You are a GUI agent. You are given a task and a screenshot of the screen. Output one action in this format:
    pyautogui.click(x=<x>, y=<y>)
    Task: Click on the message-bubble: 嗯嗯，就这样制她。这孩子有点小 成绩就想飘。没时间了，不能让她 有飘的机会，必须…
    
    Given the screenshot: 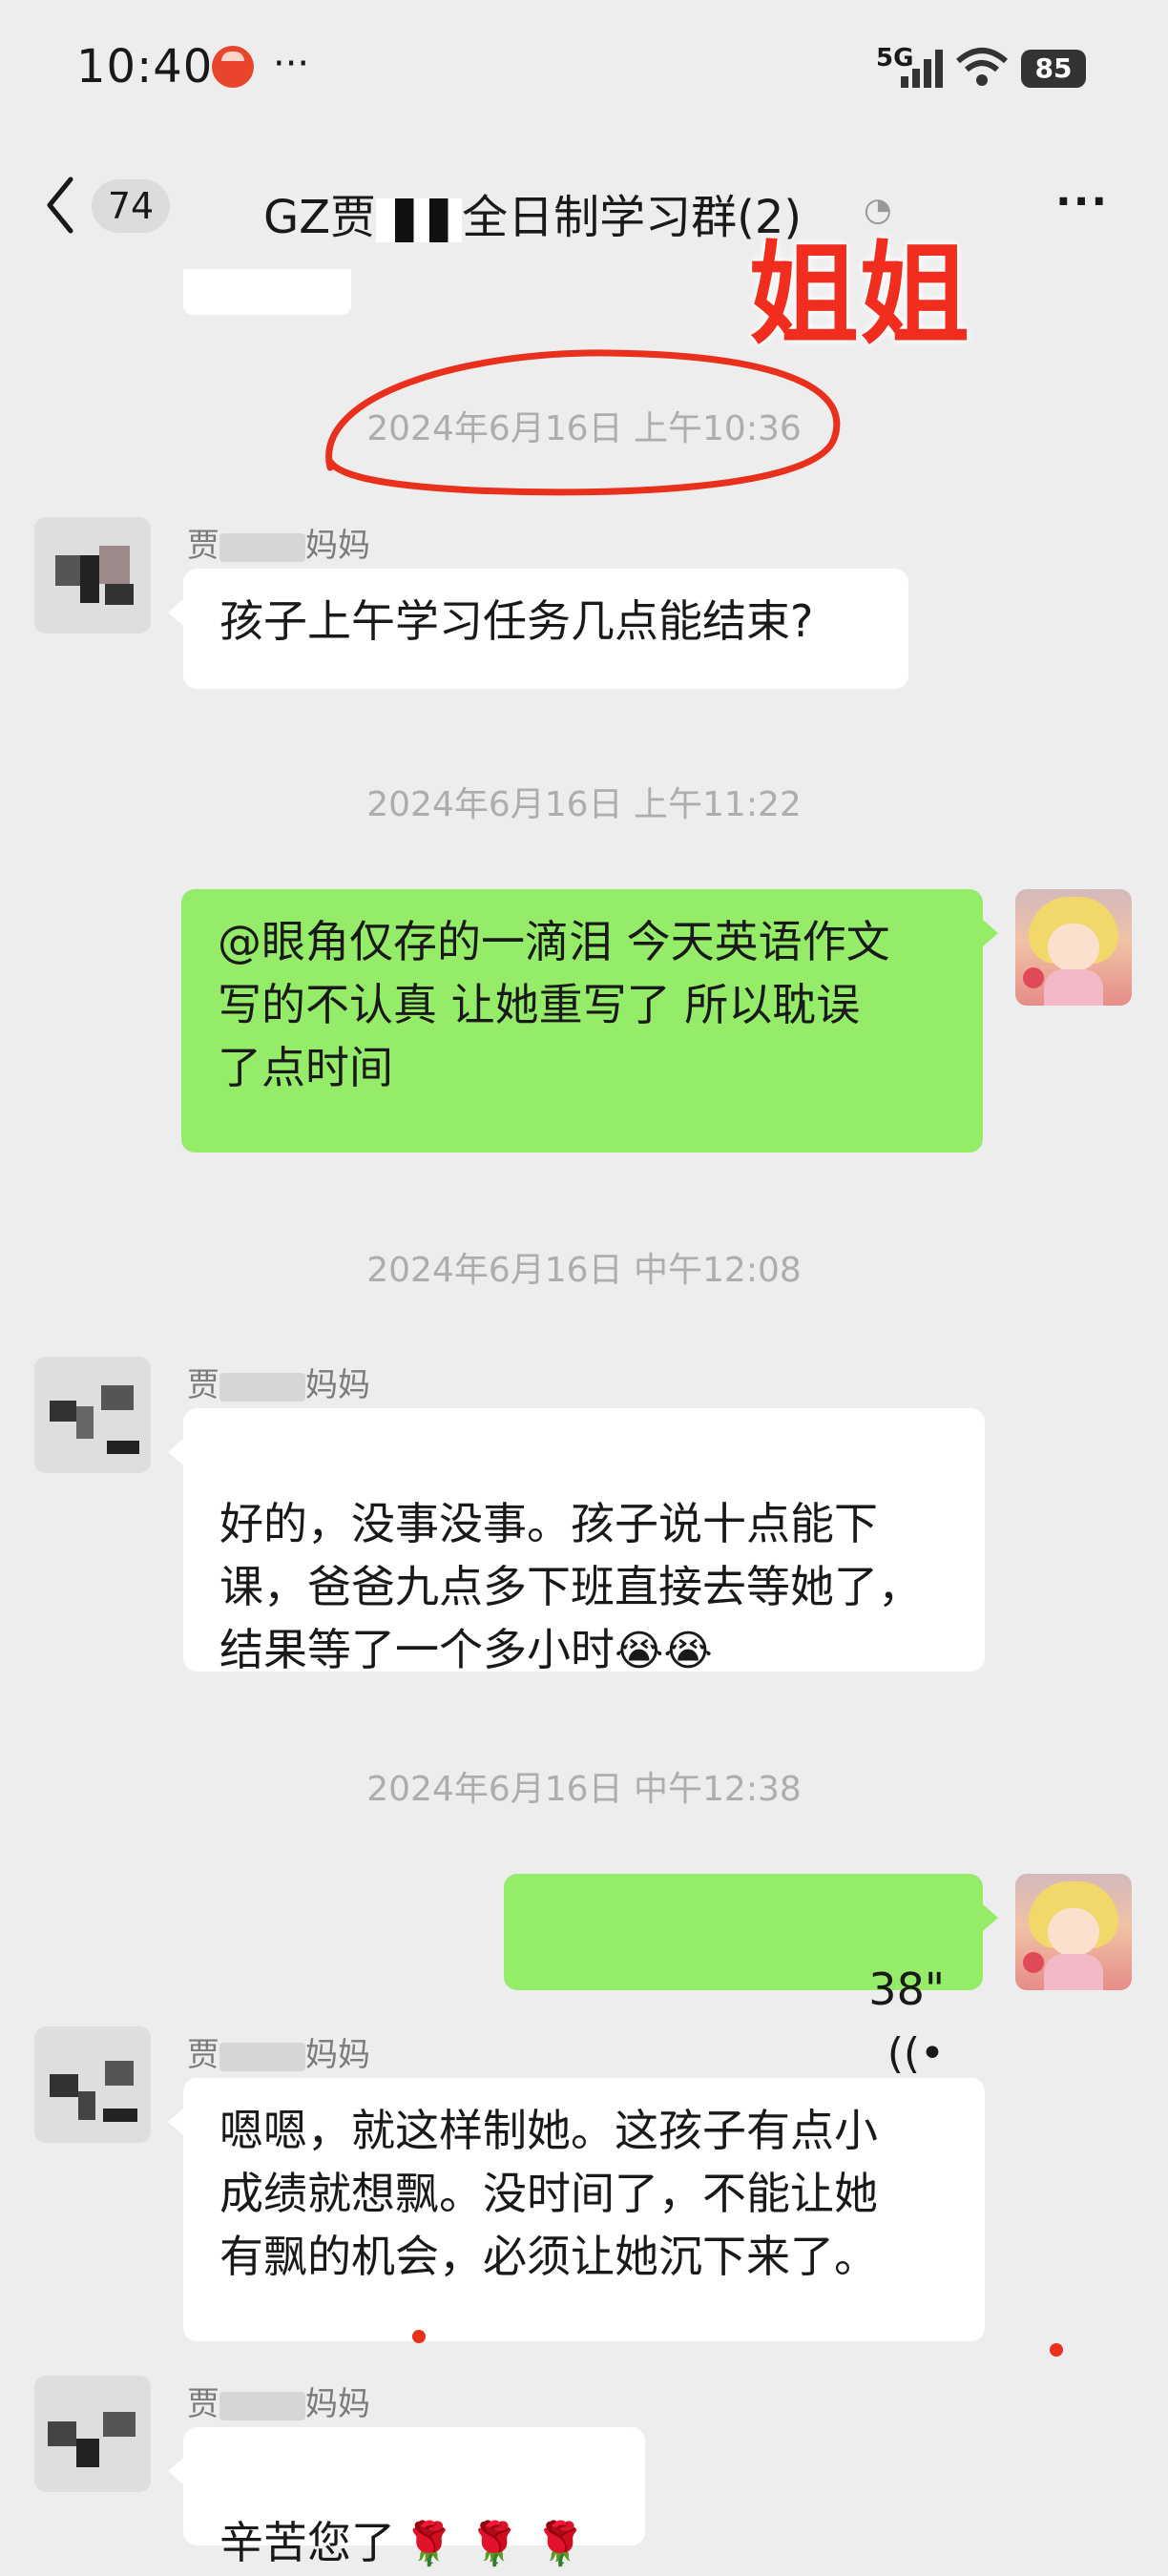 What is the action you would take?
    pyautogui.click(x=576, y=2209)
    